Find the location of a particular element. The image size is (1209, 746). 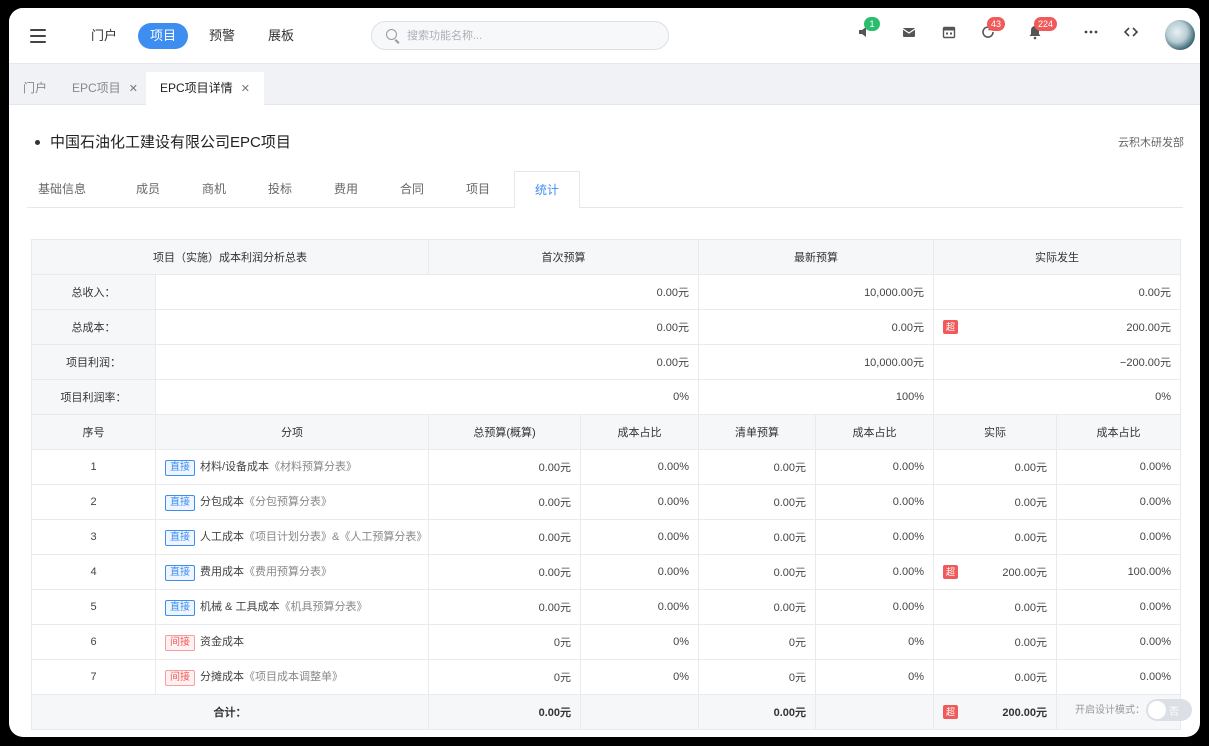

page-title: 中国石油化工建设有限公司EPC项目 is located at coordinates (170, 142).